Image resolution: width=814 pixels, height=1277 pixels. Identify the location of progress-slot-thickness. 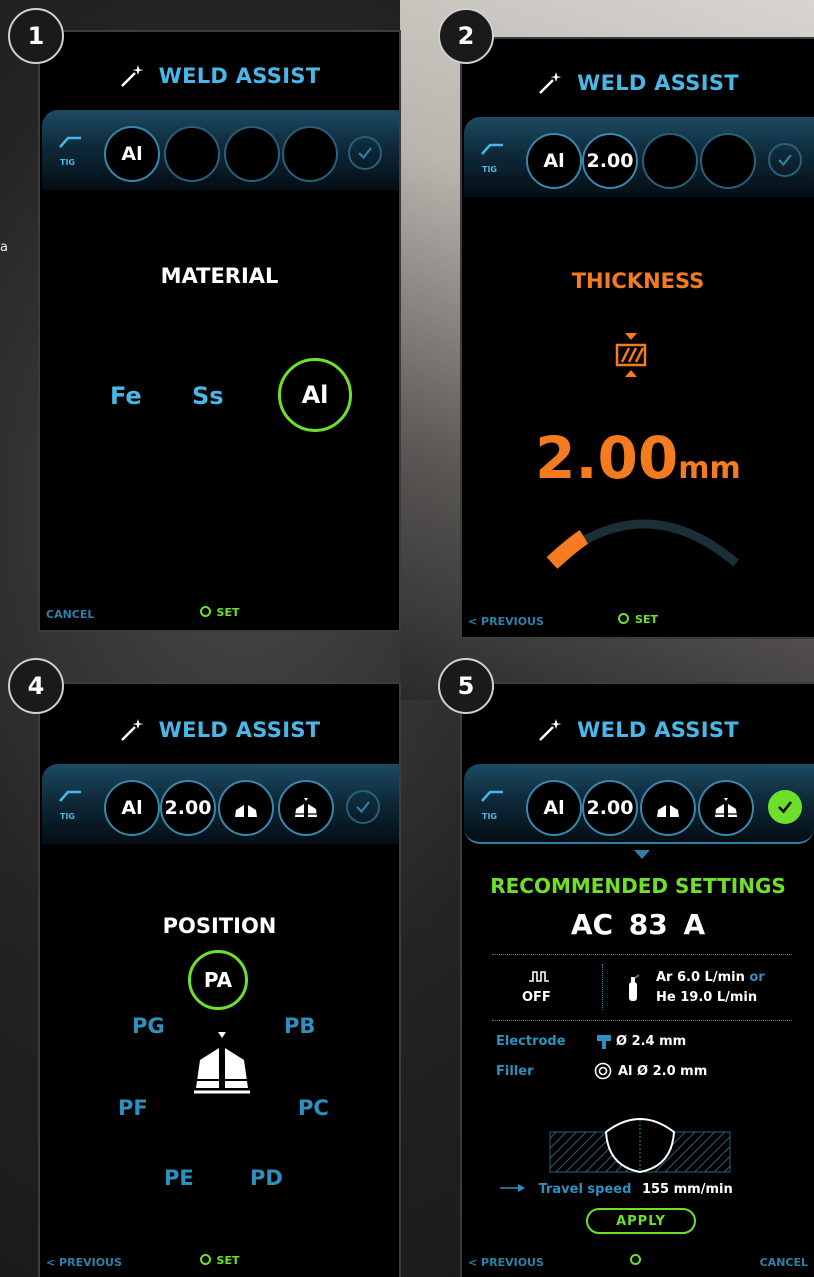
(192, 154).